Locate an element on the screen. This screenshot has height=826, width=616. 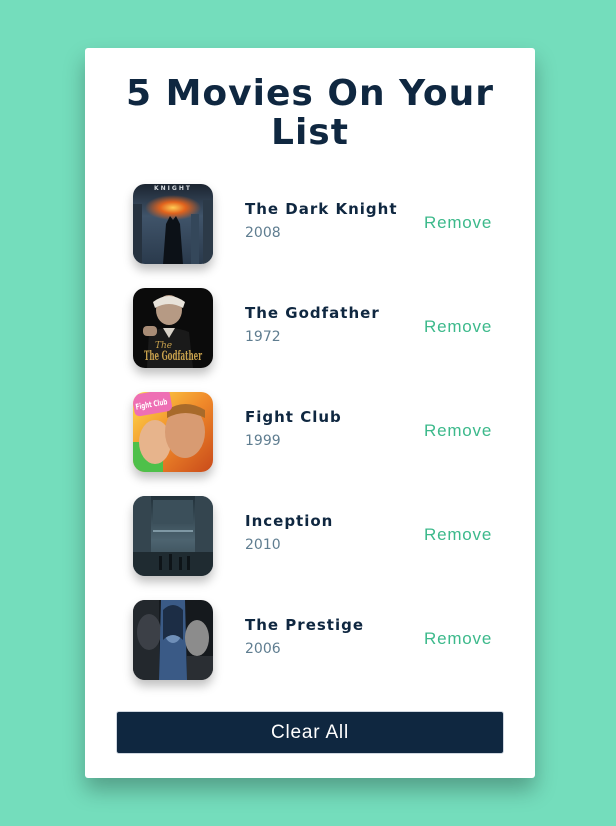
movie-title: Fight Club is located at coordinates (293, 417).